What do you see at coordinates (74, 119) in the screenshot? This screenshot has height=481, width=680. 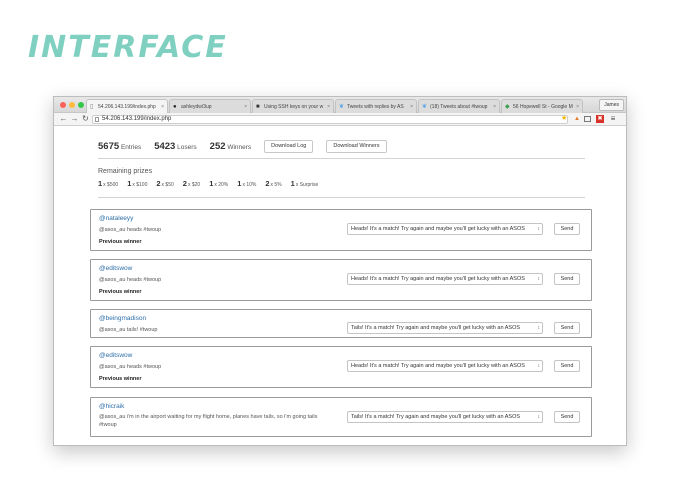 I see `forward-arrow-icon: →` at bounding box center [74, 119].